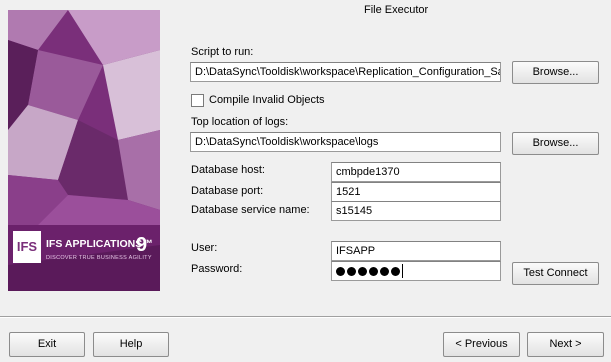 This screenshot has width=611, height=362. Describe the element at coordinates (47, 344) in the screenshot. I see `exit-button: Exit` at that location.